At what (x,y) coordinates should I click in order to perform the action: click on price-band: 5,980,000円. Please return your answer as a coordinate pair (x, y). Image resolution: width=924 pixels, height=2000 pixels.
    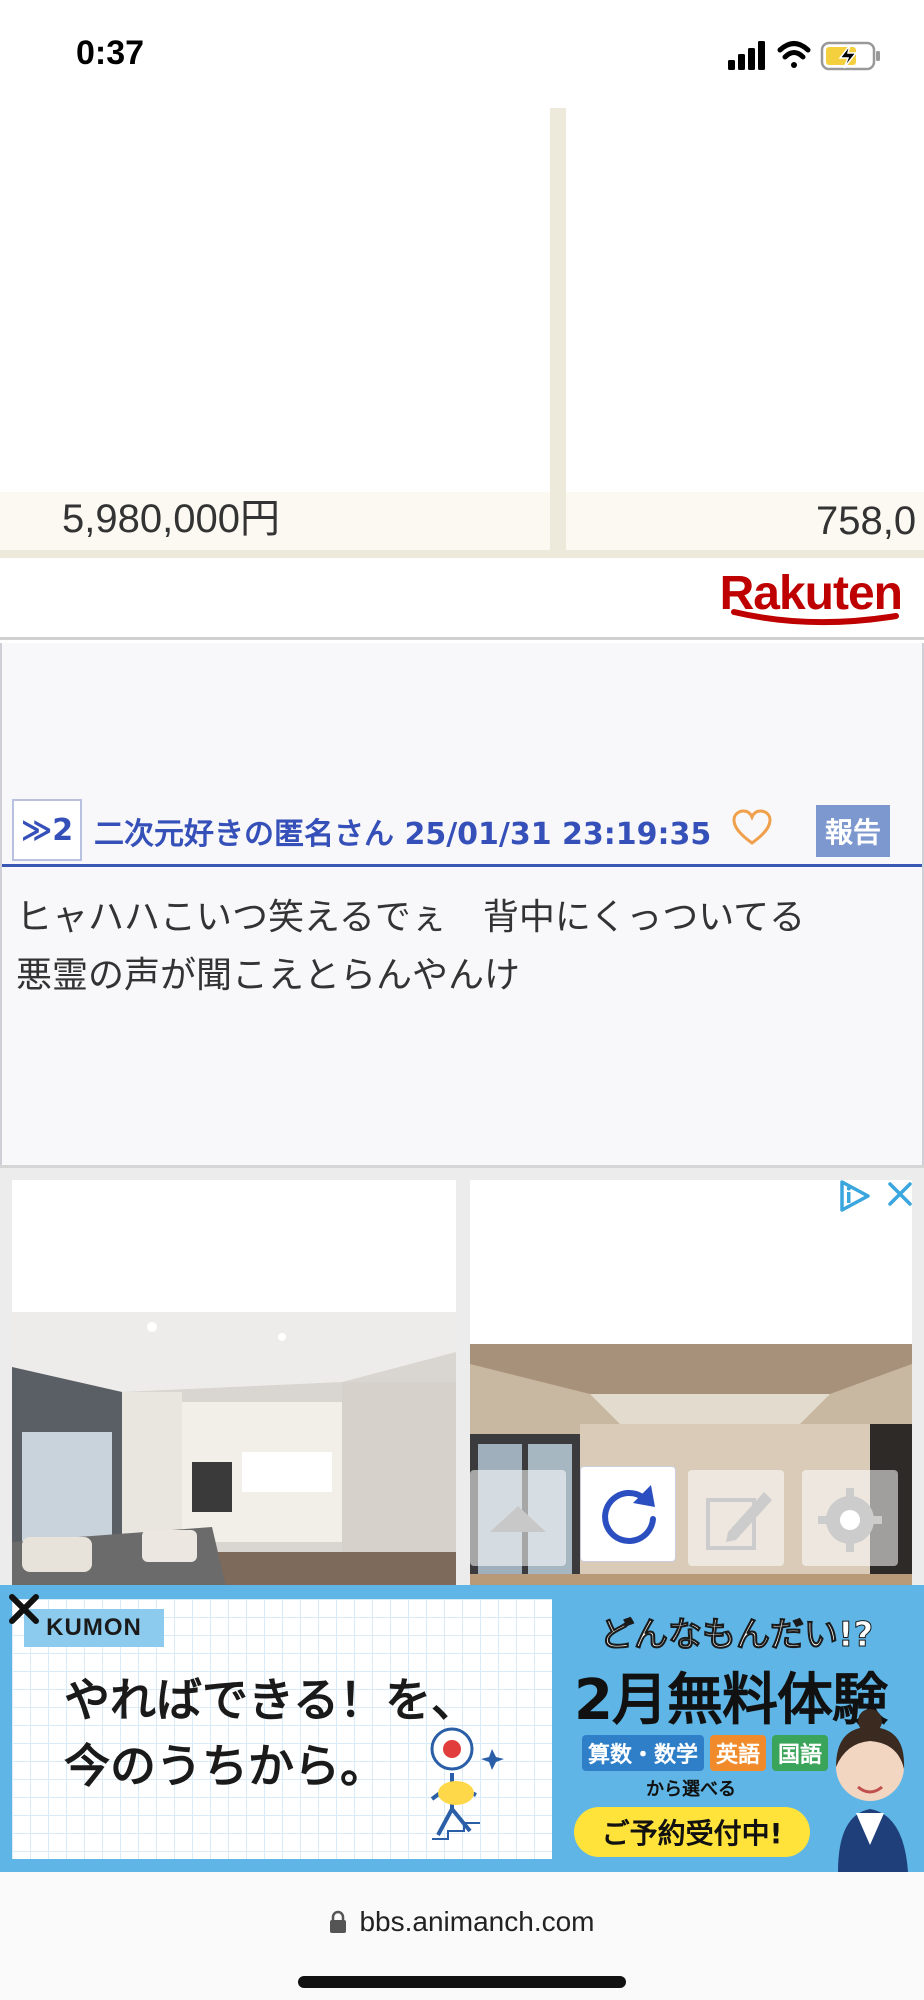
    Looking at the image, I should click on (275, 521).